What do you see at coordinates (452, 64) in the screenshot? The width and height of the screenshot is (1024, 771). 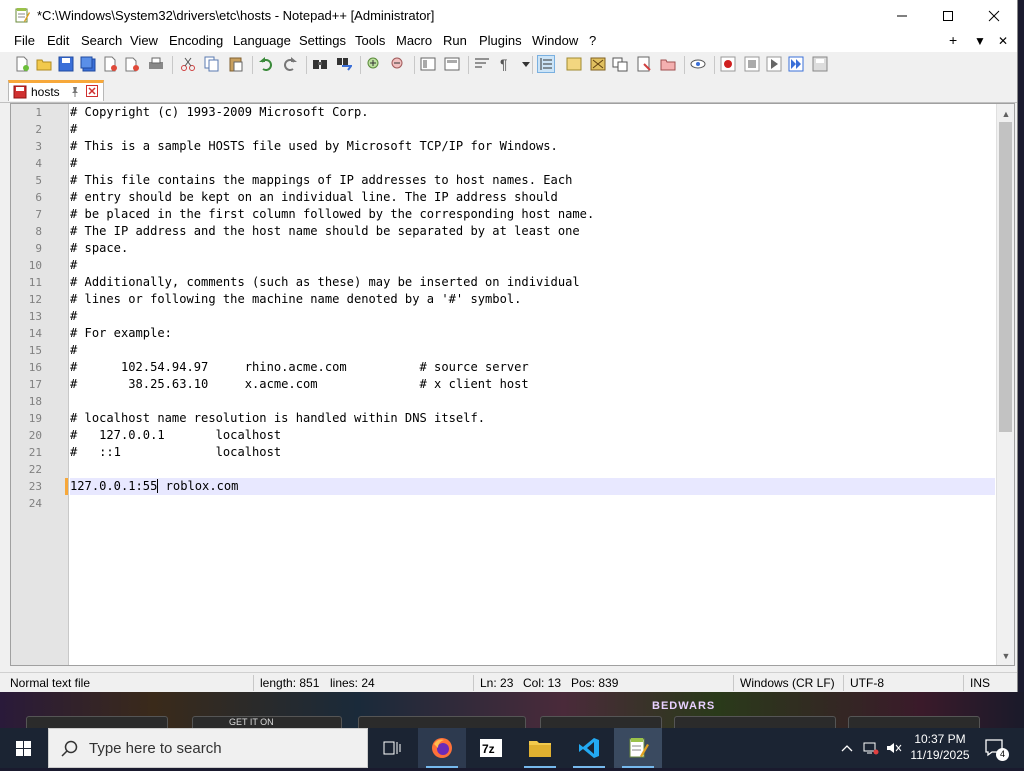 I see `sync-horizontal-icon` at bounding box center [452, 64].